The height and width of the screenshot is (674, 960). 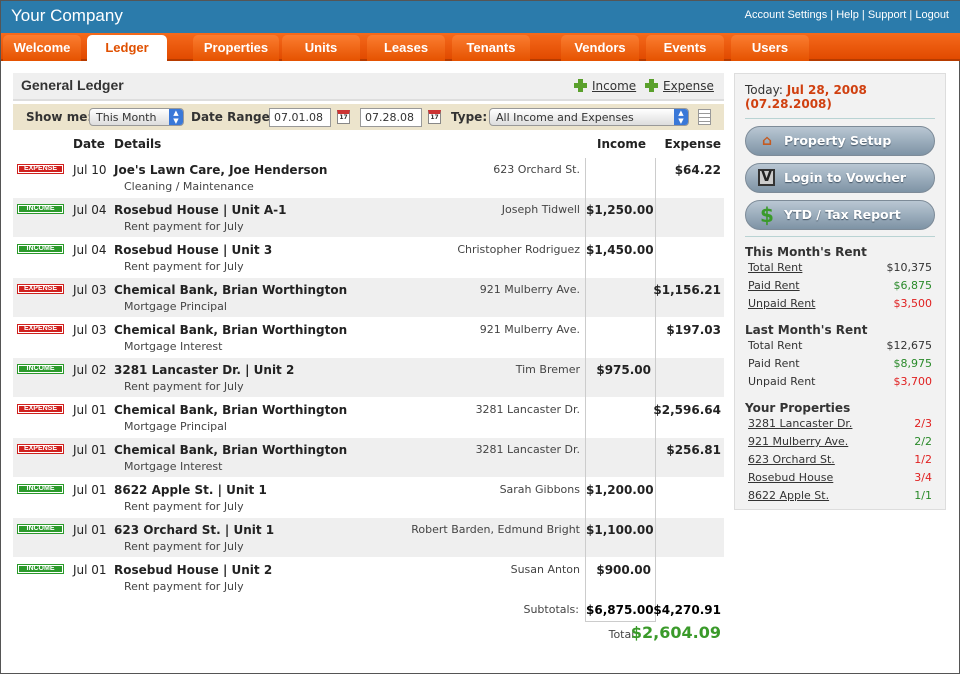 What do you see at coordinates (767, 215) in the screenshot?
I see `dollar-icon: $` at bounding box center [767, 215].